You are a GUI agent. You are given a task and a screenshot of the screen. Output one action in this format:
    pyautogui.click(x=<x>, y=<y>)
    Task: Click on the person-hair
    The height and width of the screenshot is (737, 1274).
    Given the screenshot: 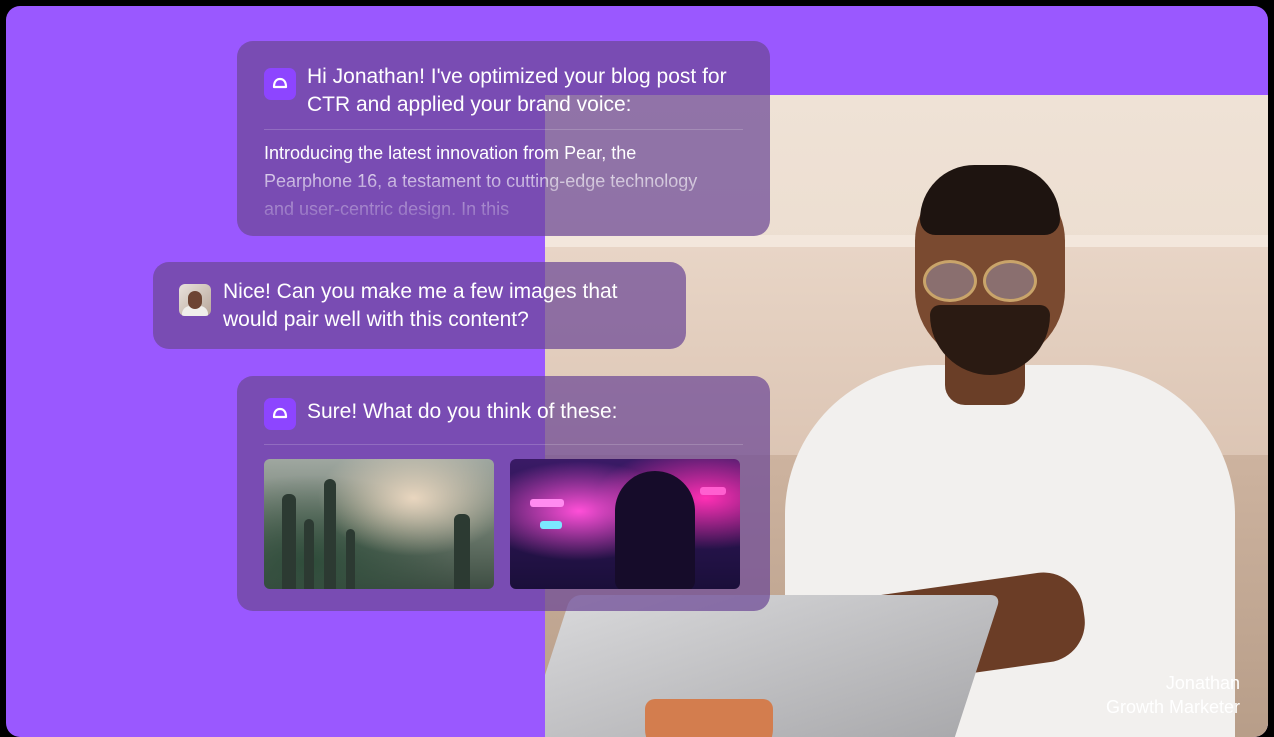 What is the action you would take?
    pyautogui.click(x=990, y=200)
    